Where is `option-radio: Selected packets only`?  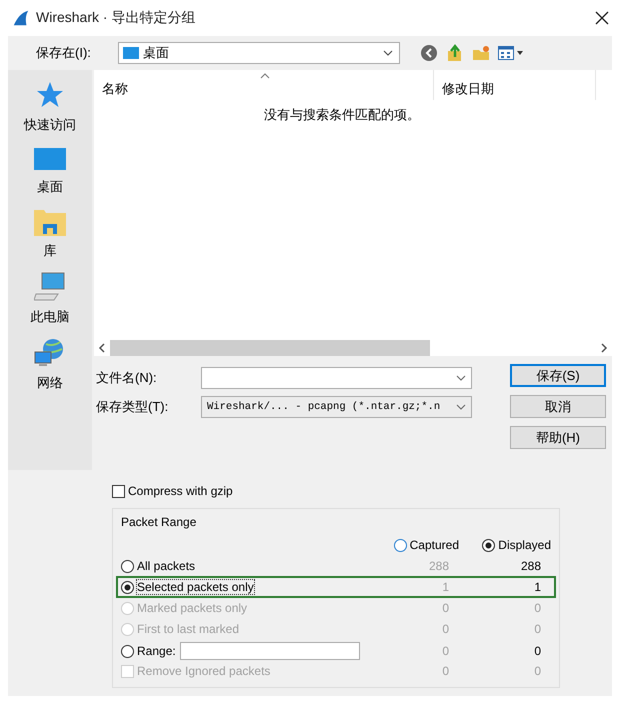 option-radio: Selected packets only is located at coordinates (187, 587).